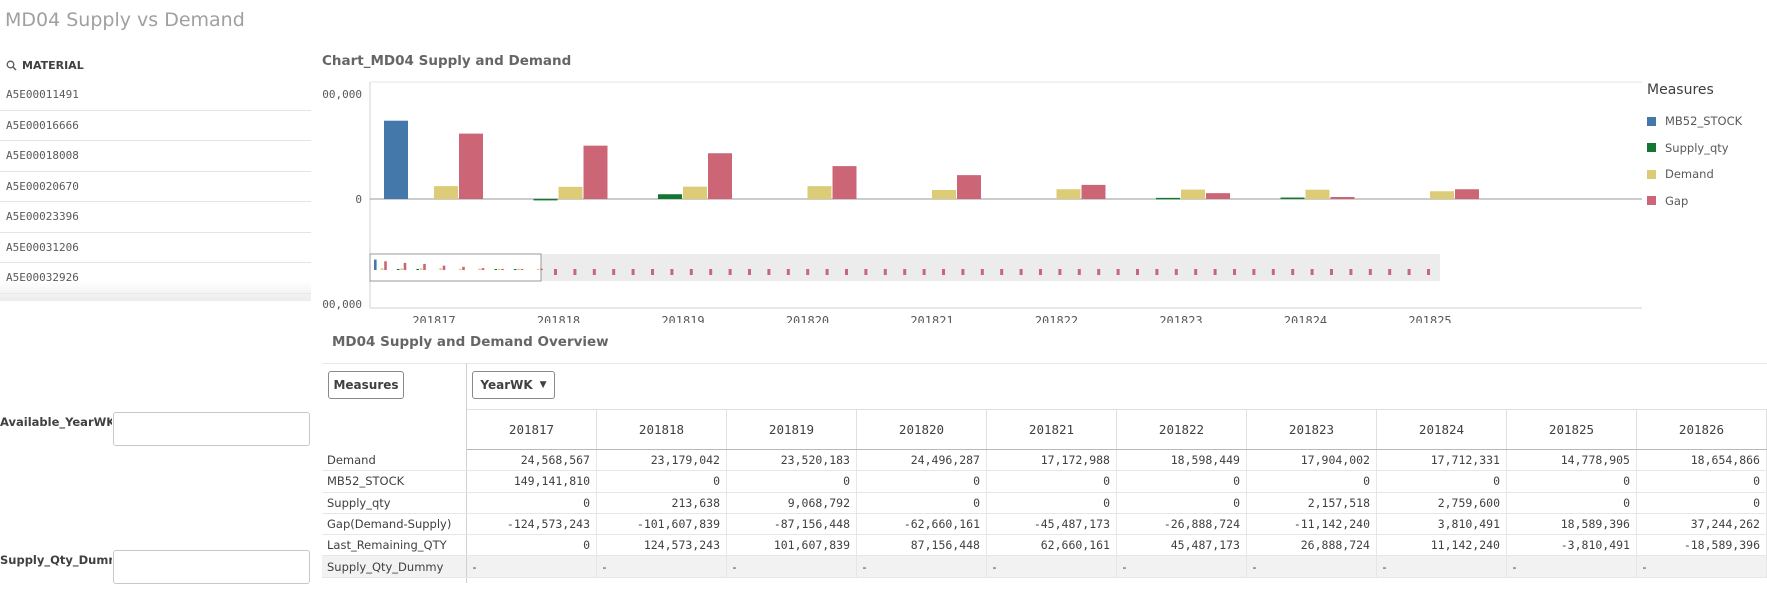 The image size is (1767, 596). What do you see at coordinates (394, 545) in the screenshot?
I see `row-label: Last_Remaining_QTY` at bounding box center [394, 545].